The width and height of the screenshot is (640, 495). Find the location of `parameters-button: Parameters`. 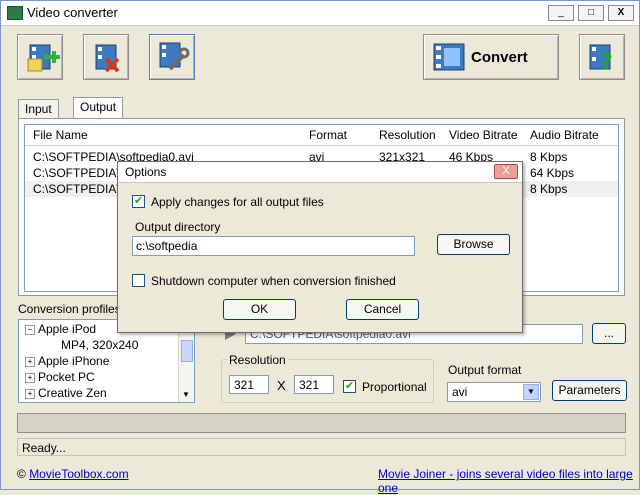

parameters-button: Parameters is located at coordinates (589, 390).